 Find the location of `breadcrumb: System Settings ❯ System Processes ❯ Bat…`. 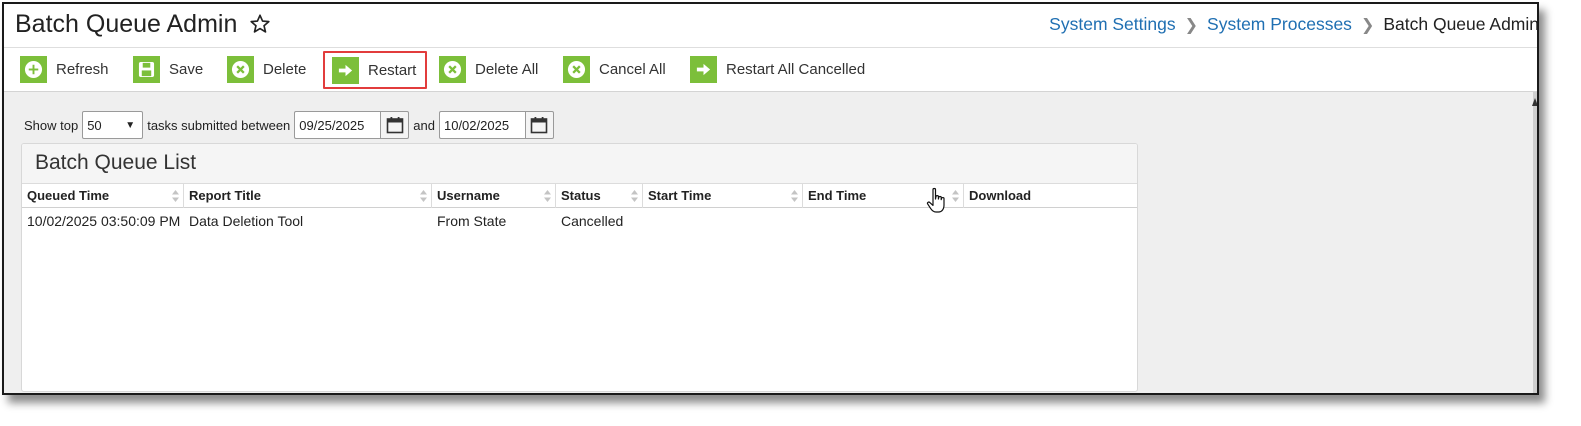

breadcrumb: System Settings ❯ System Processes ❯ Bat… is located at coordinates (1294, 24).